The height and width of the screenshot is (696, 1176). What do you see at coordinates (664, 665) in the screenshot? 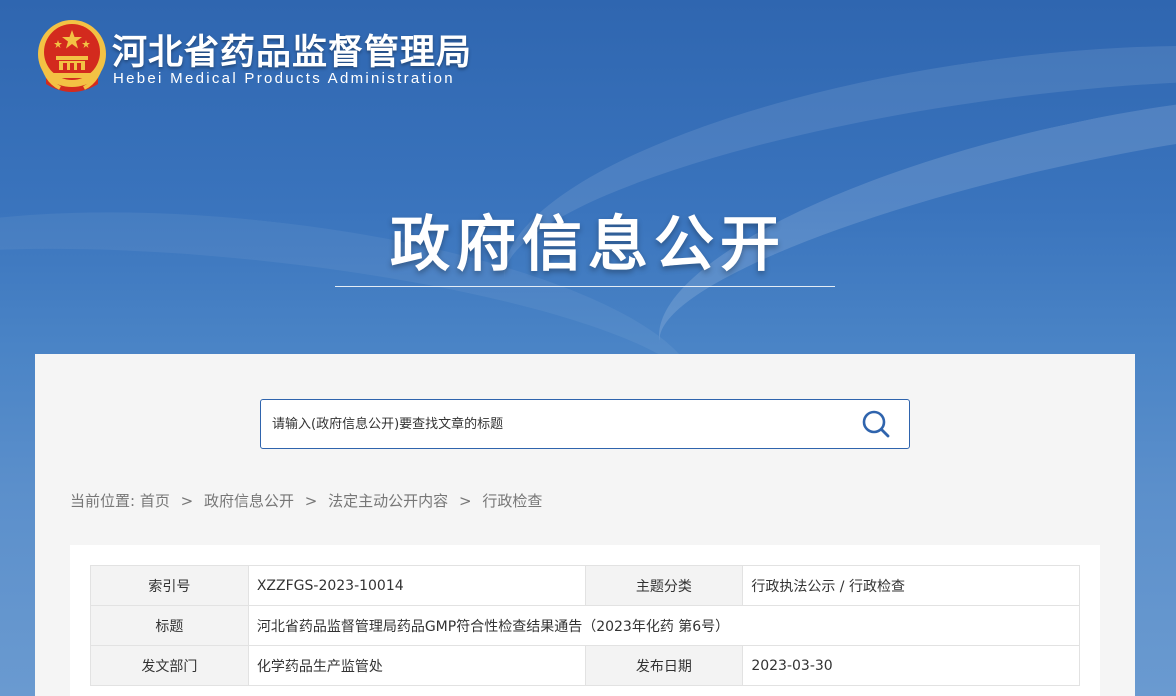
I see `date-label: 发布日期` at bounding box center [664, 665].